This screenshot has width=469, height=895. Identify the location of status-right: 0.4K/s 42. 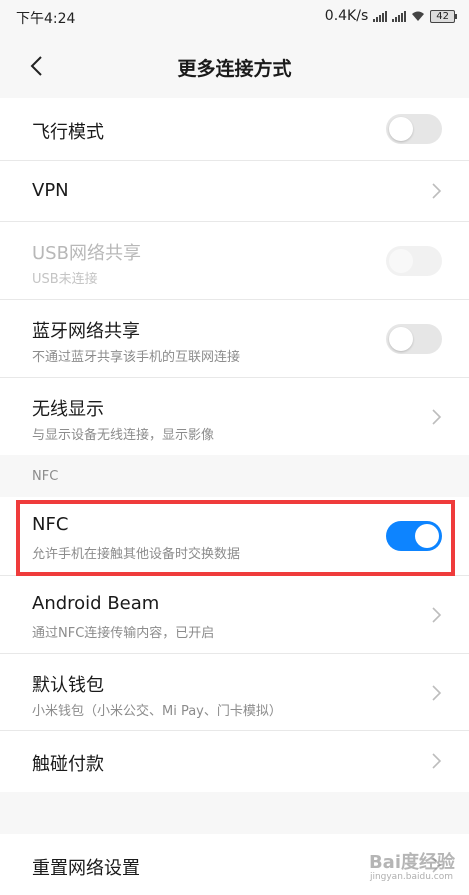
(390, 16).